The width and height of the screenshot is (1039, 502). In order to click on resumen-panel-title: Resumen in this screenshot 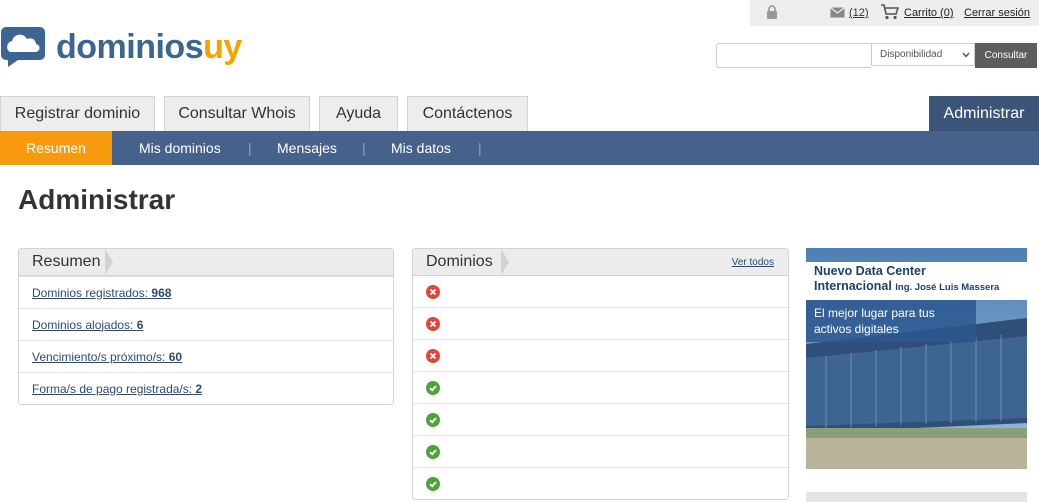, I will do `click(64, 262)`.